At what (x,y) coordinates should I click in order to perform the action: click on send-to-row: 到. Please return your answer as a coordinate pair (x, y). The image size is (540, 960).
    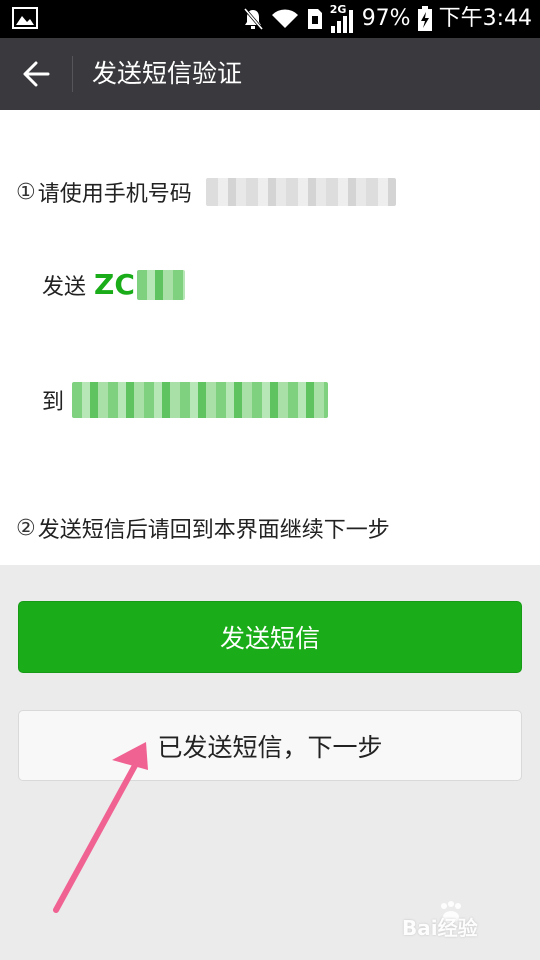
    Looking at the image, I should click on (185, 400).